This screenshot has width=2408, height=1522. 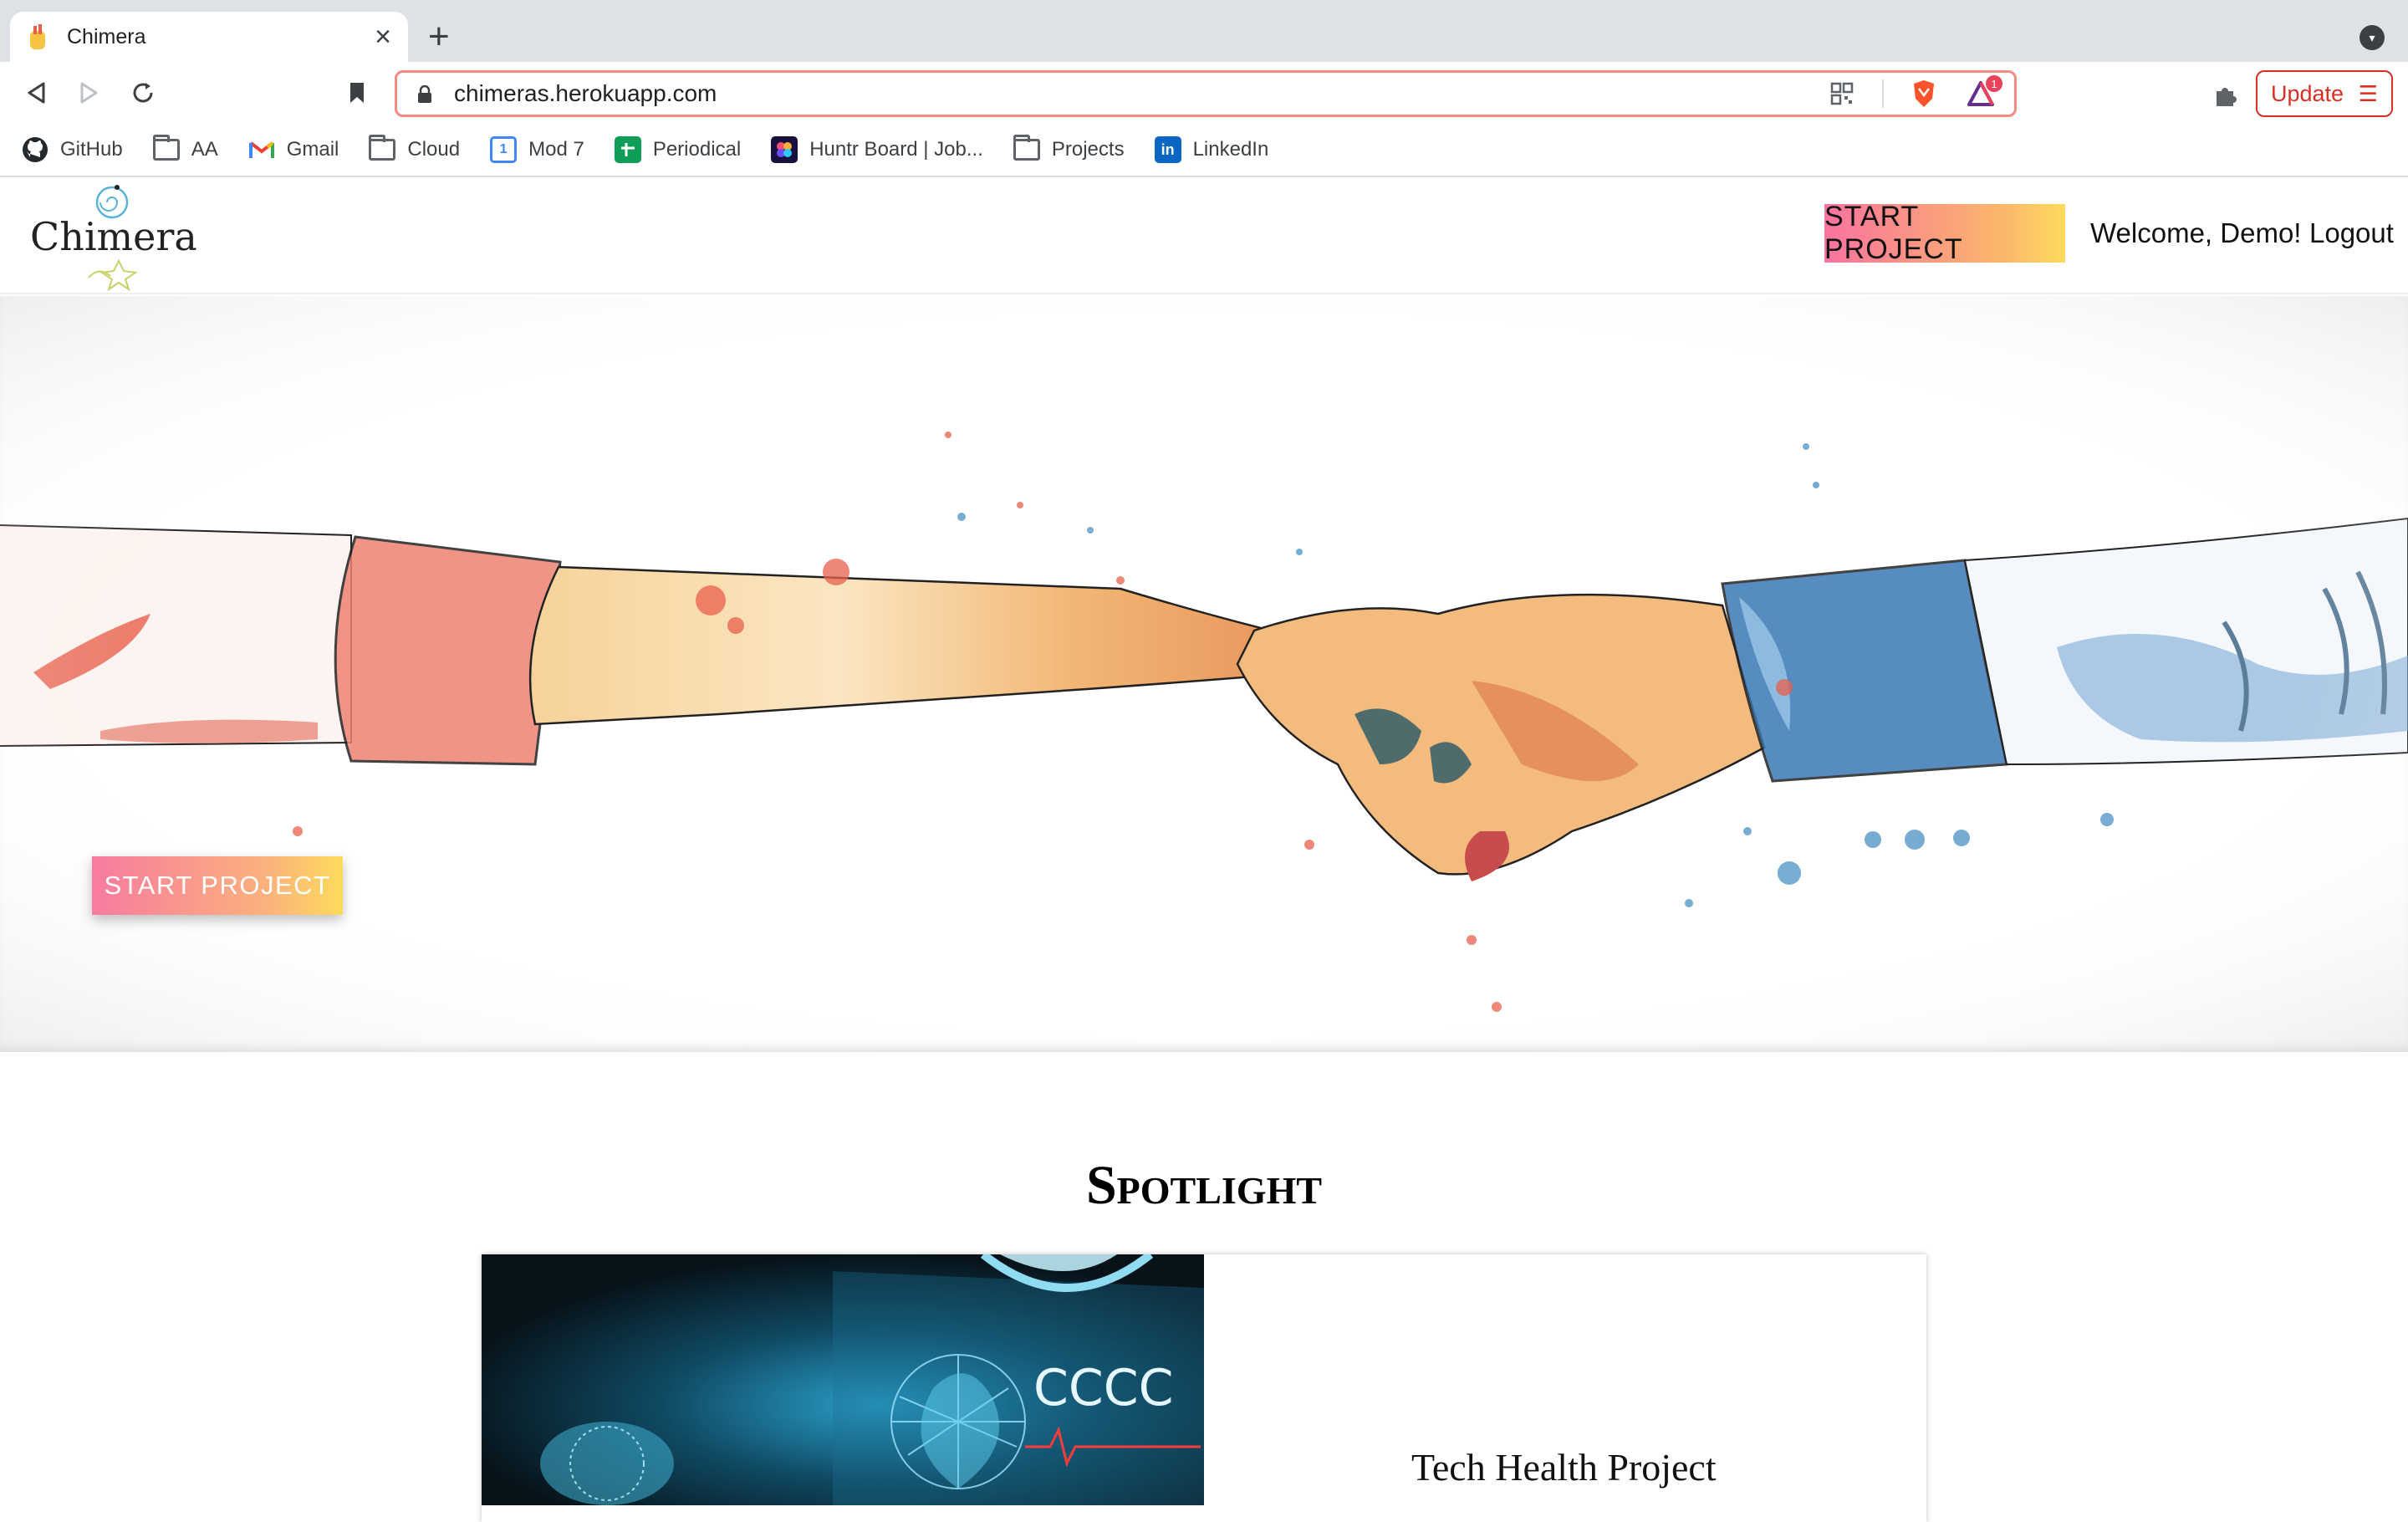 I want to click on header-start-project-button: START PROJECT, so click(x=1945, y=233).